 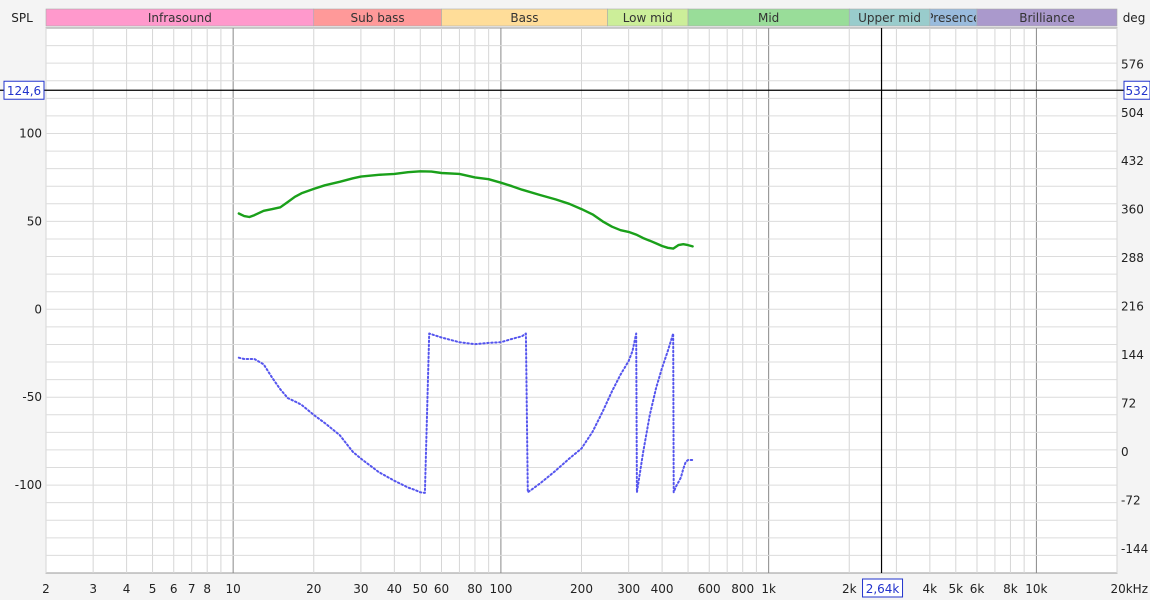 What do you see at coordinates (1134, 549) in the screenshot?
I see `y-right-tick-label: -144` at bounding box center [1134, 549].